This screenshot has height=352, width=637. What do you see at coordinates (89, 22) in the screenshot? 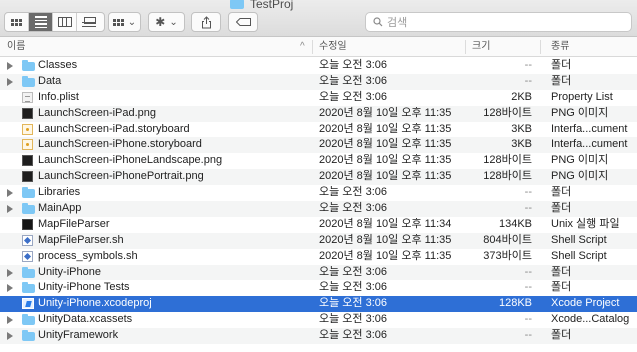
I see `gallery-view-button` at bounding box center [89, 22].